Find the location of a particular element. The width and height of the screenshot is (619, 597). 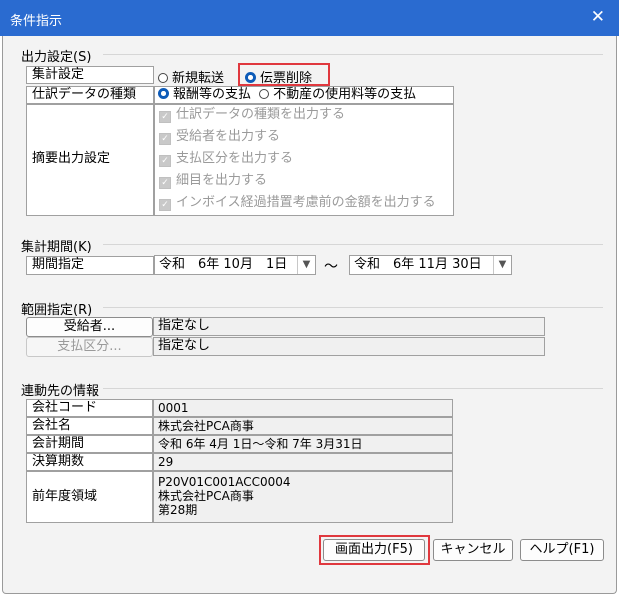

period-heading: 集計期間(K) is located at coordinates (56, 245).